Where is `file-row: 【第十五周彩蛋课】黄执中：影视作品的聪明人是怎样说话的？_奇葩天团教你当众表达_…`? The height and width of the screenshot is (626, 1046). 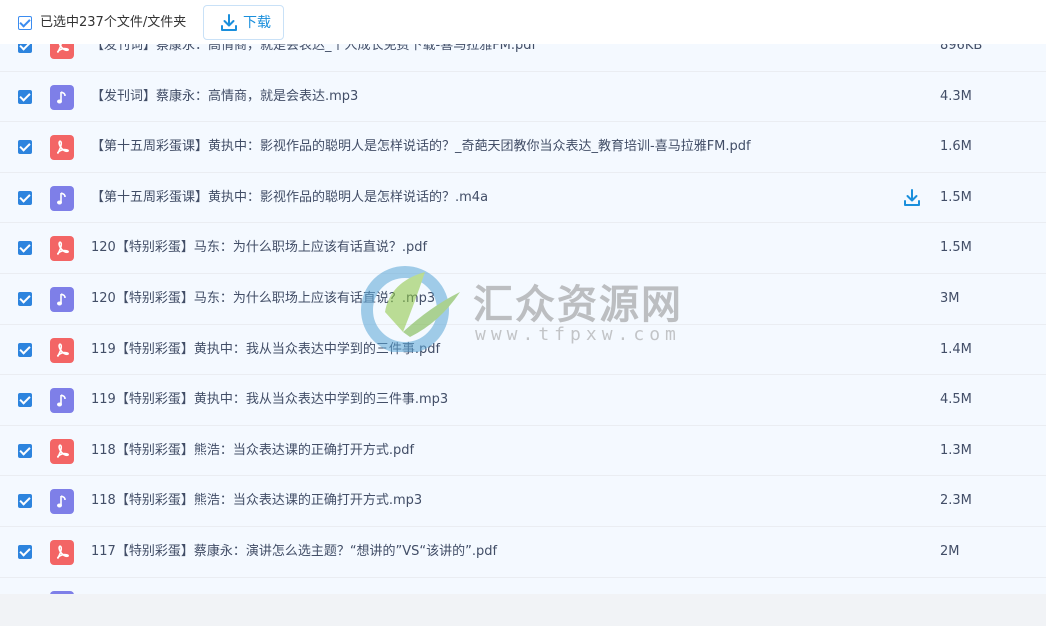
file-row: 【第十五周彩蛋课】黄执中：影视作品的聪明人是怎样说话的？_奇葩天团教你当众表达_… is located at coordinates (523, 147).